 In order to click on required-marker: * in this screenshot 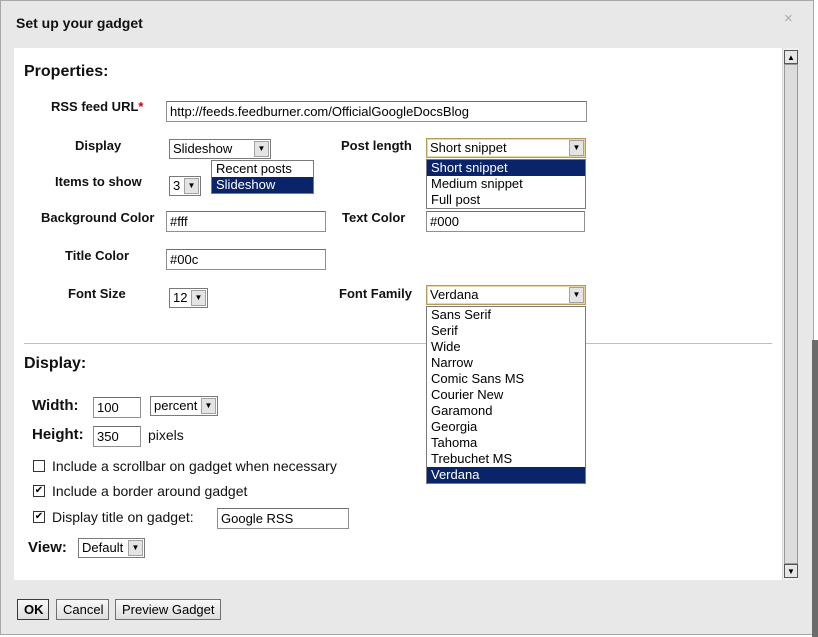, I will do `click(141, 106)`.